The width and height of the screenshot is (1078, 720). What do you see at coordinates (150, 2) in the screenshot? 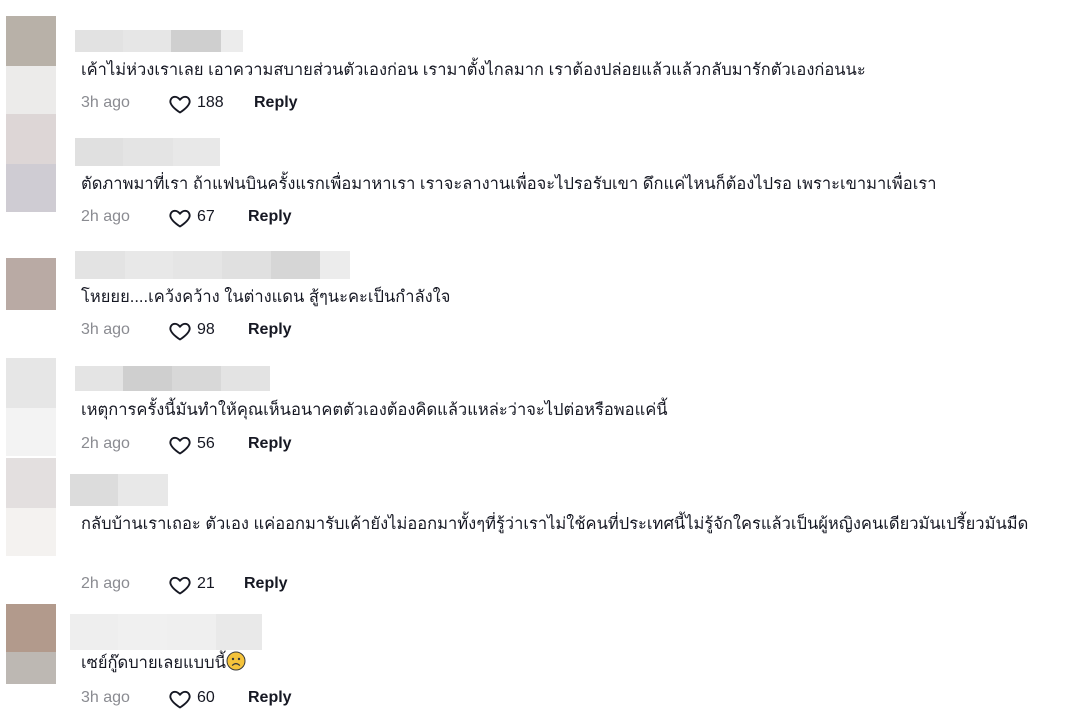
I see `cut-off-previous-comment` at bounding box center [150, 2].